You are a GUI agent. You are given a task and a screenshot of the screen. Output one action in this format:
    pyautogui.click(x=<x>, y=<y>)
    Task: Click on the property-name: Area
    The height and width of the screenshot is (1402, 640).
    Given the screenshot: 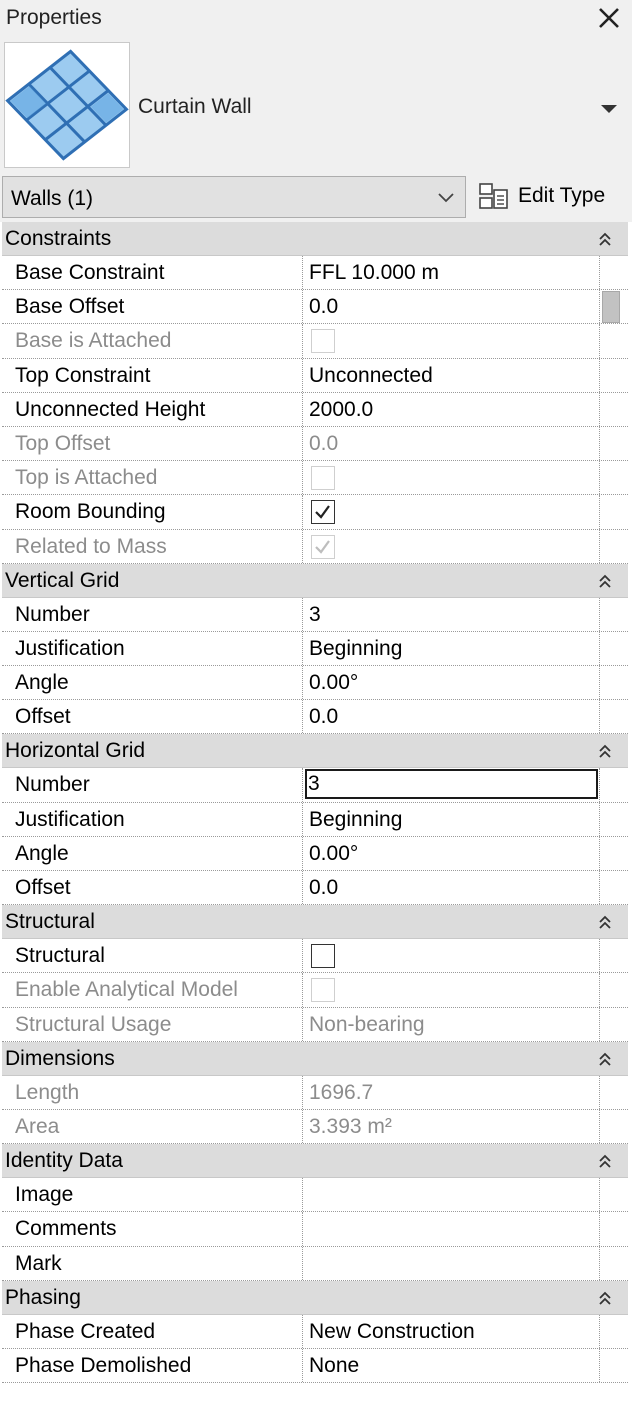 What is the action you would take?
    pyautogui.click(x=152, y=1126)
    